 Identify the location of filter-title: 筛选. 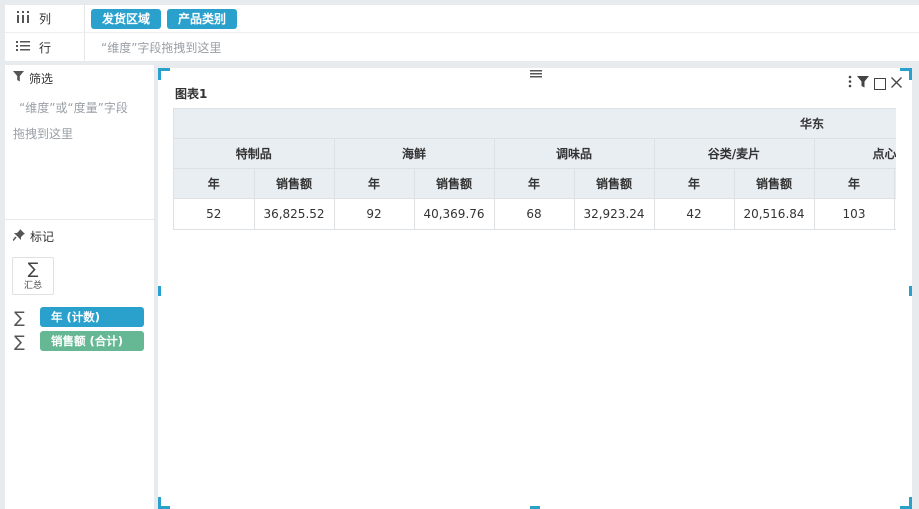
(41, 78).